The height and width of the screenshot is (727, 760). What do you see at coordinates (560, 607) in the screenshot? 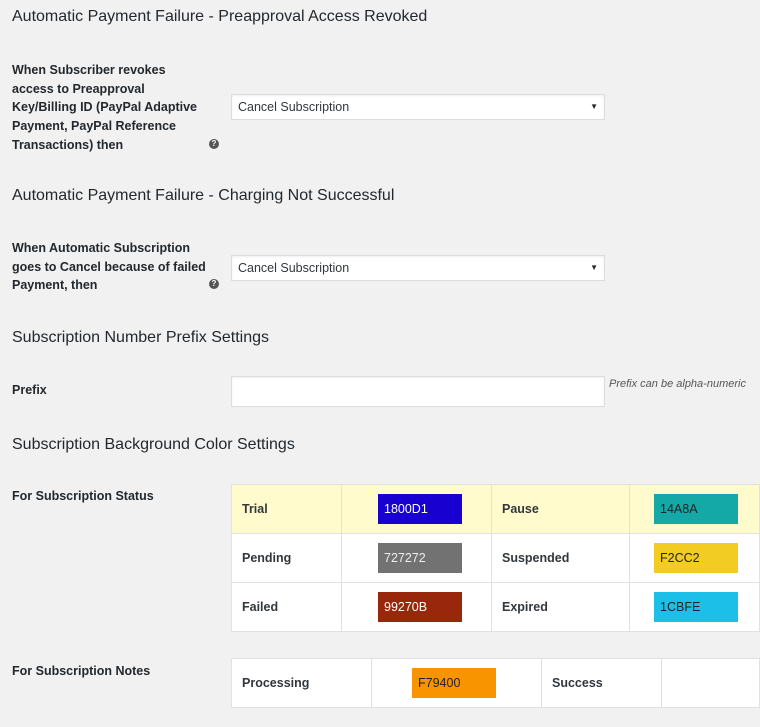
I see `color-name: Expired` at bounding box center [560, 607].